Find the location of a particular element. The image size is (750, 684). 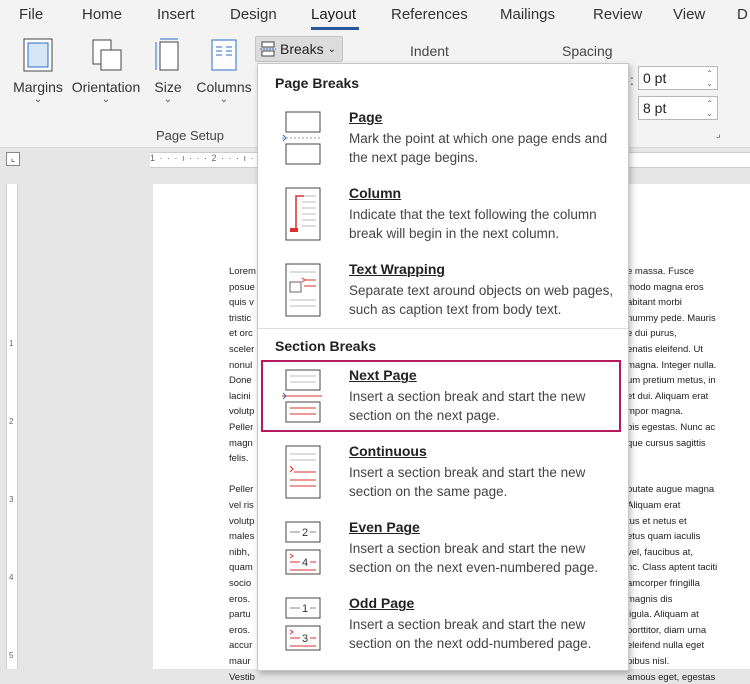

document-text-line: e massa. Fusce is located at coordinates (661, 271).